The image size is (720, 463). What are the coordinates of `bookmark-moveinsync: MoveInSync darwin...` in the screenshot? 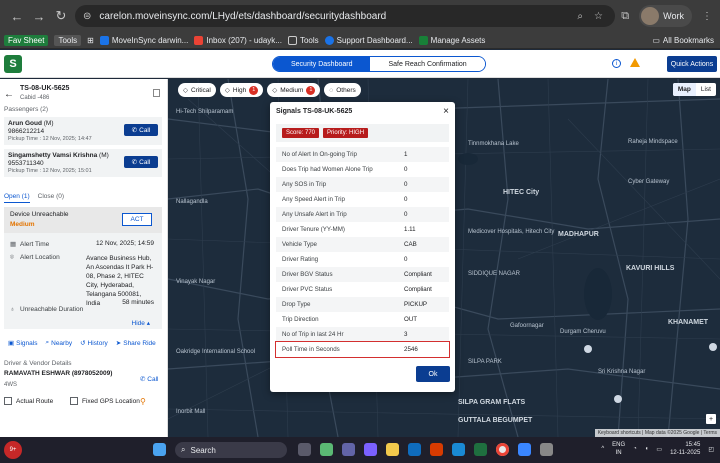 It's located at (143, 40).